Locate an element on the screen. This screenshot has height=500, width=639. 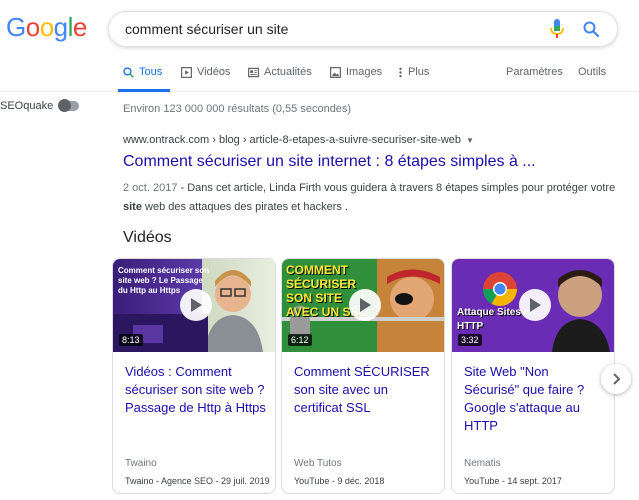
search-box: comment sécuriser un site is located at coordinates (363, 29).